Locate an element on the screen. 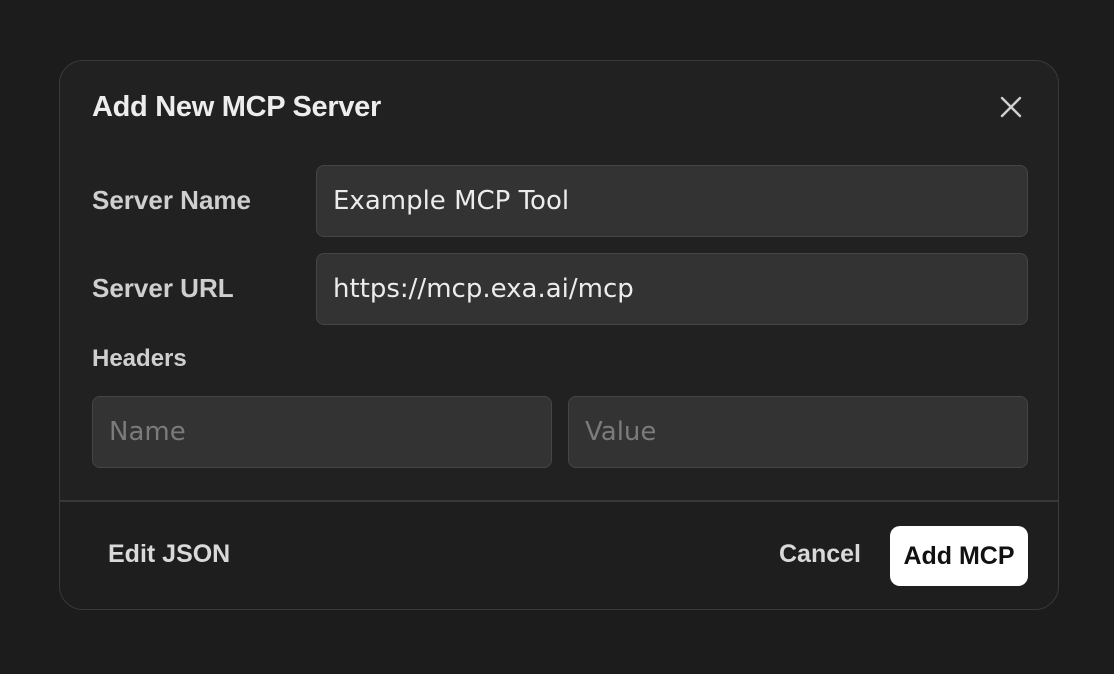 The width and height of the screenshot is (1114, 674). dialog-footer: Edit JSON Cancel Add MCP is located at coordinates (559, 555).